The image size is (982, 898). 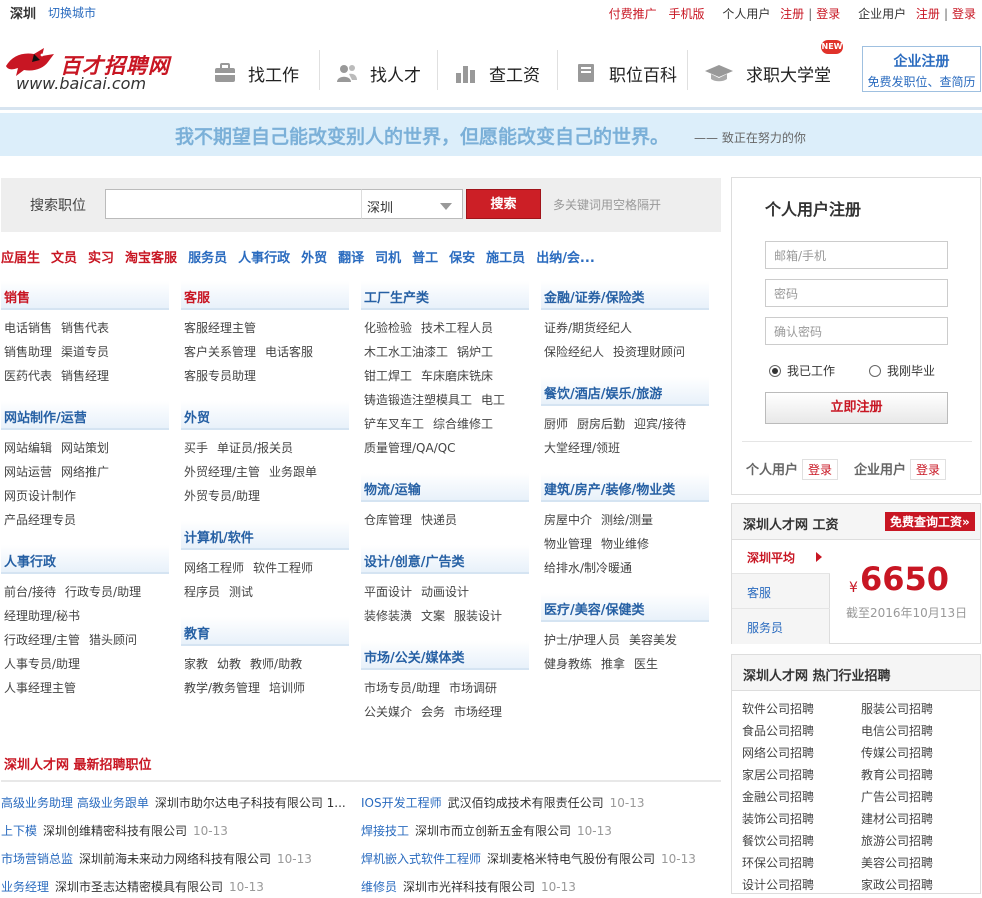 I want to click on job-title-link: 上下模, so click(x=19, y=831).